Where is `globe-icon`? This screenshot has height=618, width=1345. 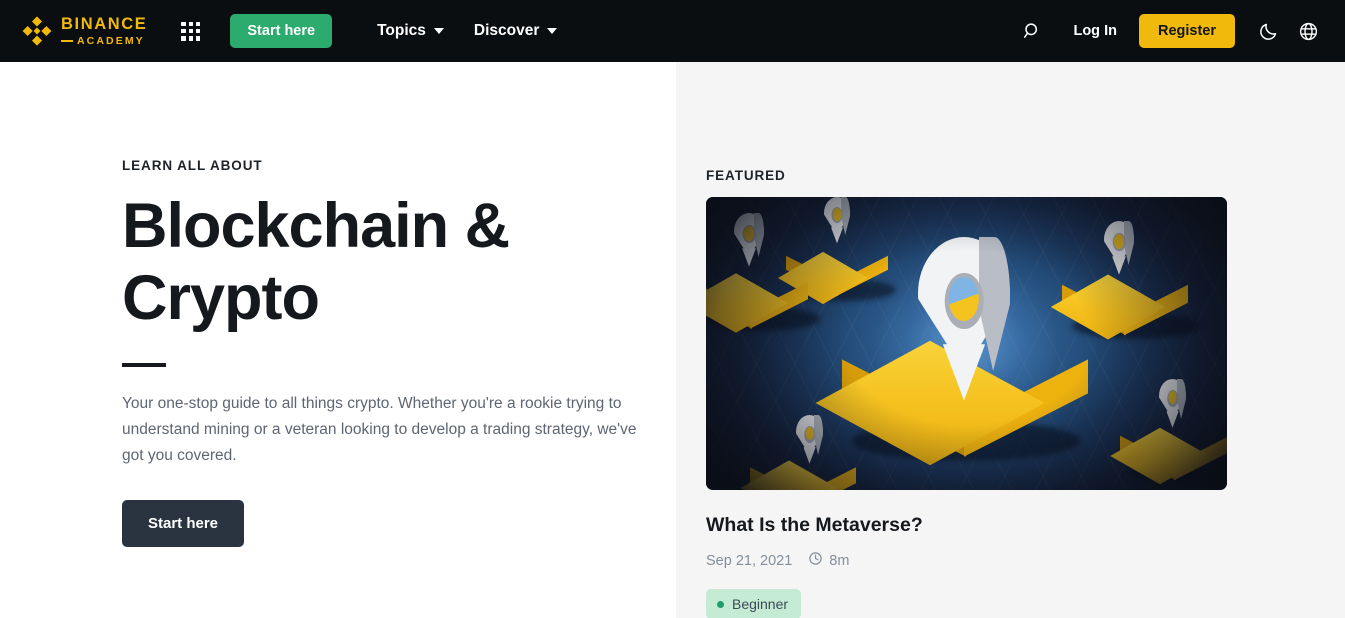
globe-icon is located at coordinates (1308, 31).